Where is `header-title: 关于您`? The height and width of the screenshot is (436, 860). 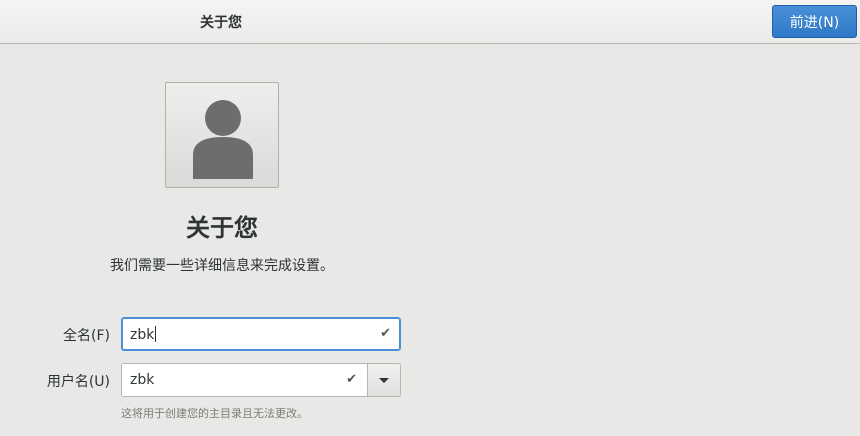 header-title: 关于您 is located at coordinates (221, 23).